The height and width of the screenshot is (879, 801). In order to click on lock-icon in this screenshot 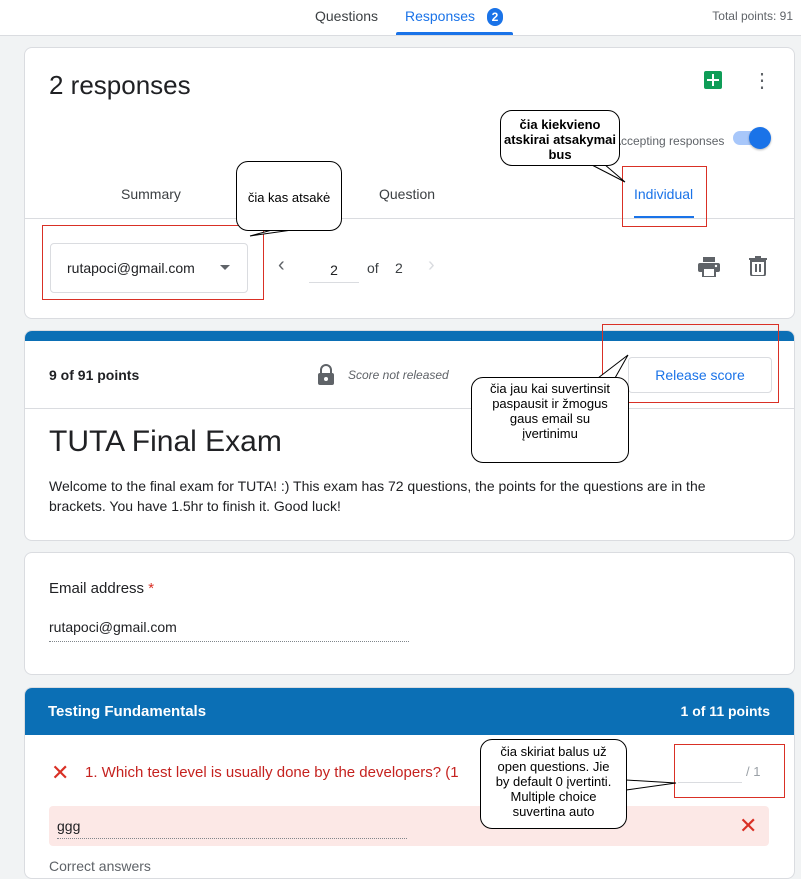, I will do `click(326, 377)`.